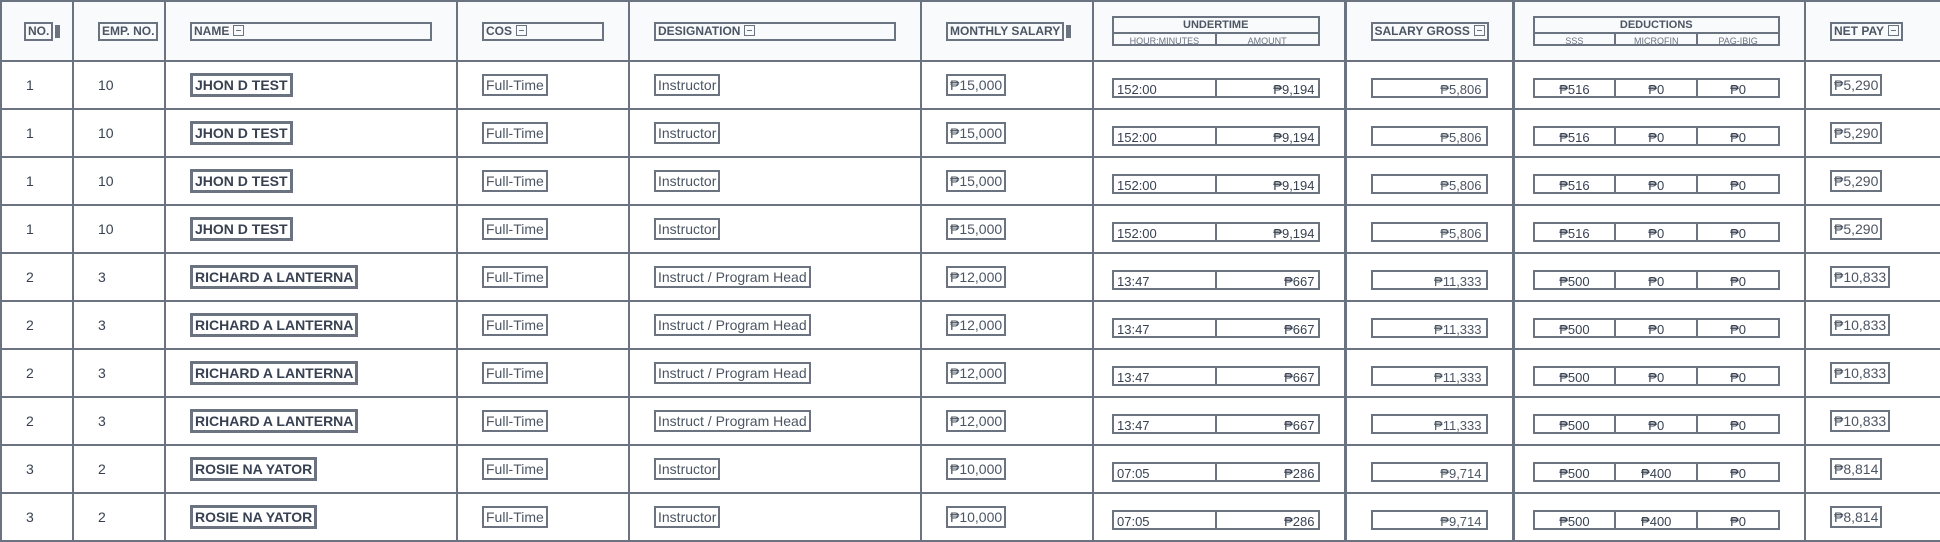 This screenshot has width=1940, height=542. Describe the element at coordinates (1576, 472) in the screenshot. I see `deduction-sss: ₱500` at that location.